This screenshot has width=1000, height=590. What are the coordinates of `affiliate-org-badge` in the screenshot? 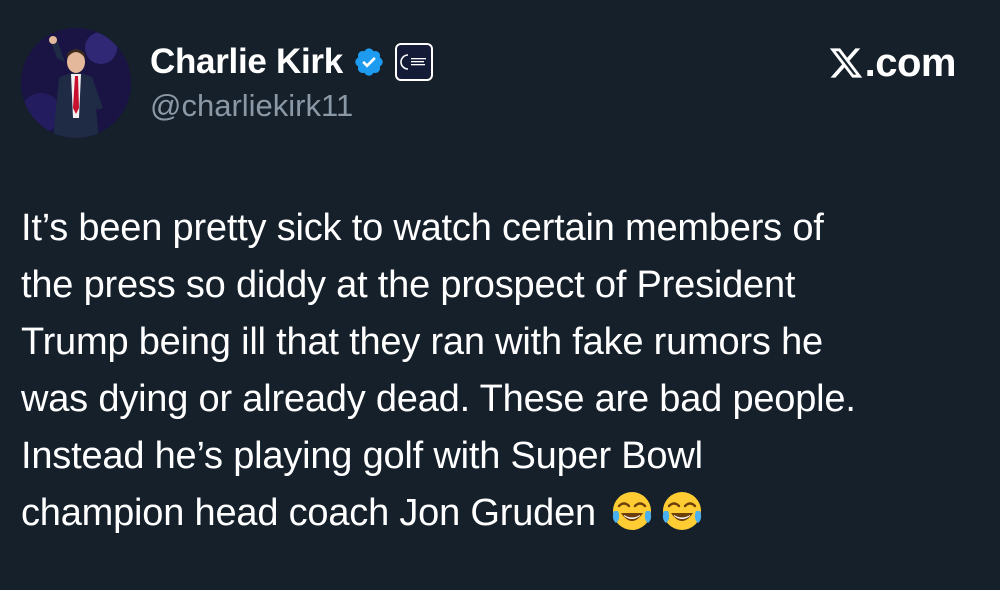 It's located at (413, 62).